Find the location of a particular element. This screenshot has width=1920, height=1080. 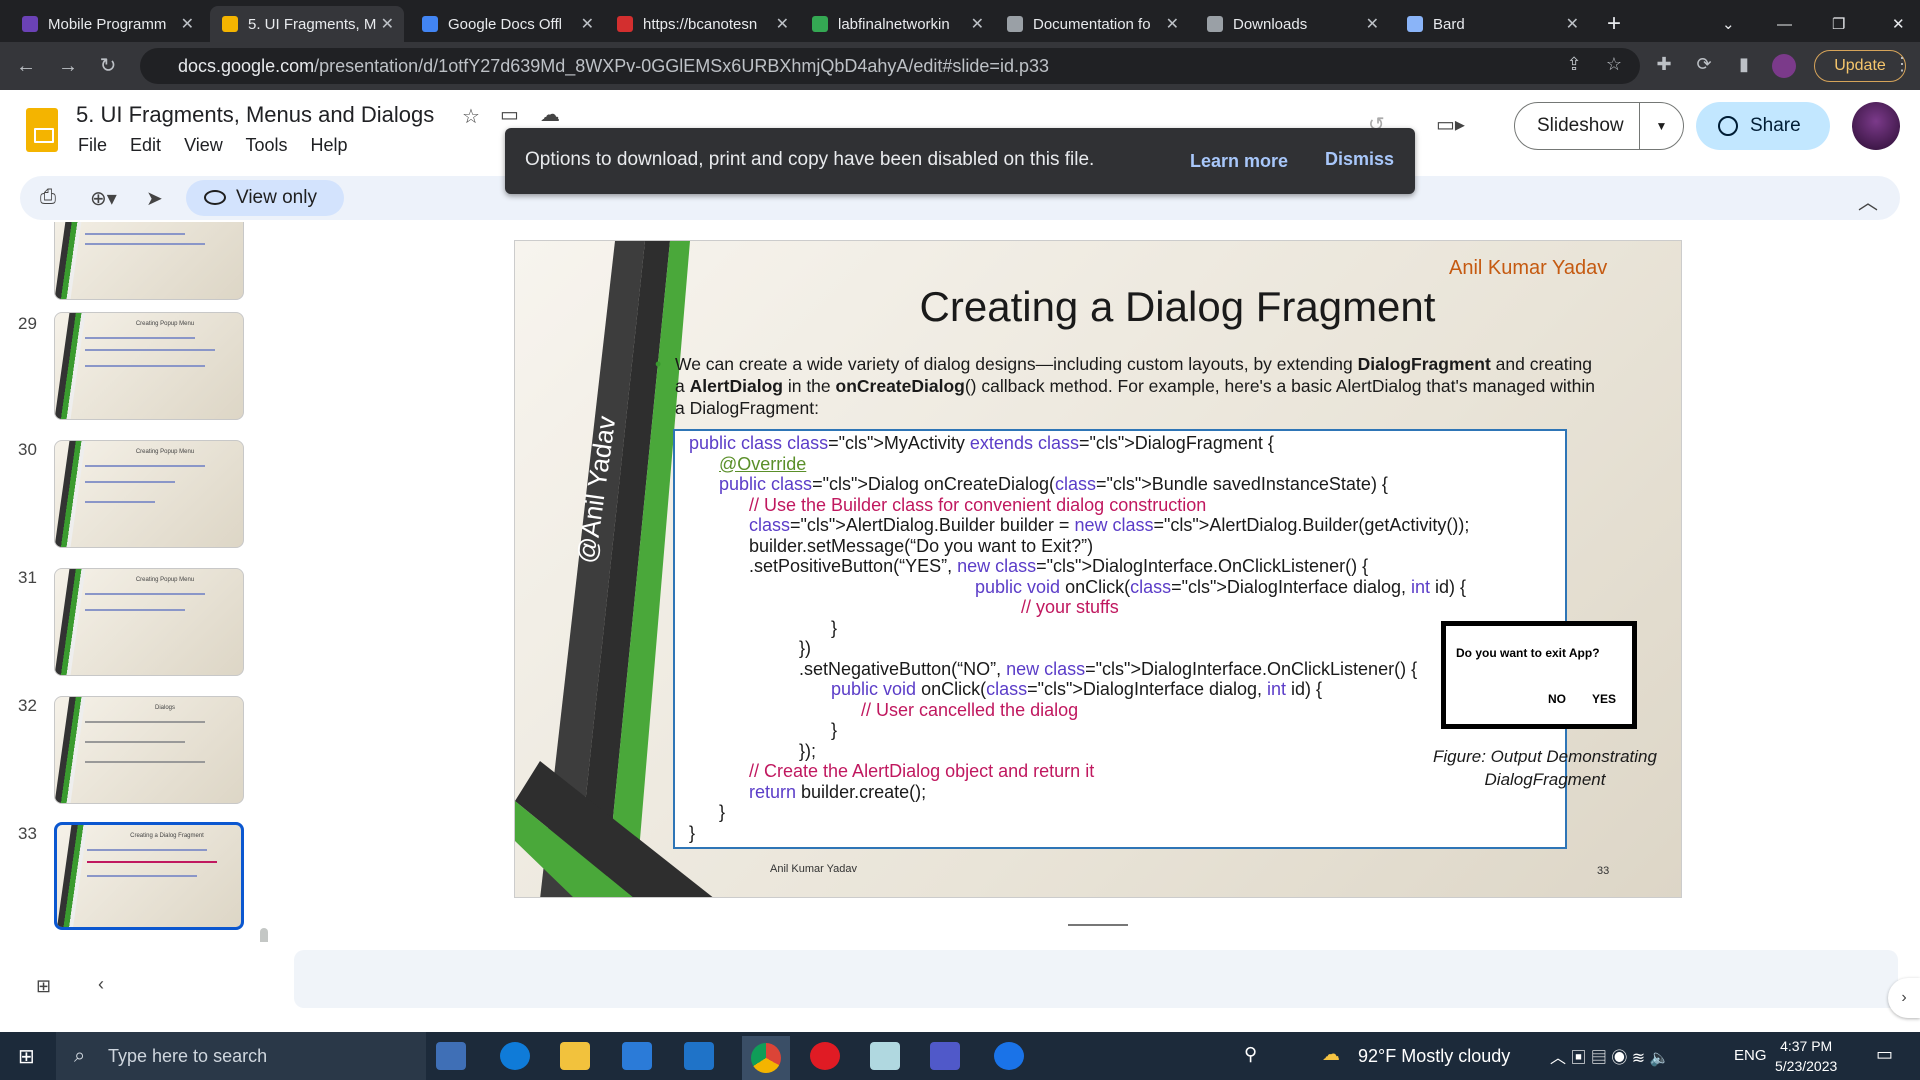

slide-thumbnail-33: Creating a Dialog Fragment is located at coordinates (149, 876).